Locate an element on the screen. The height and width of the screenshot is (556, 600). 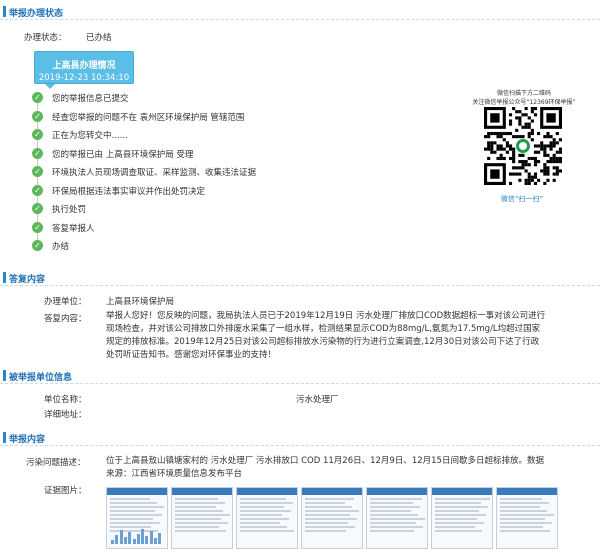
handling-status-title: 上高县办理情况 is located at coordinates (84, 66).